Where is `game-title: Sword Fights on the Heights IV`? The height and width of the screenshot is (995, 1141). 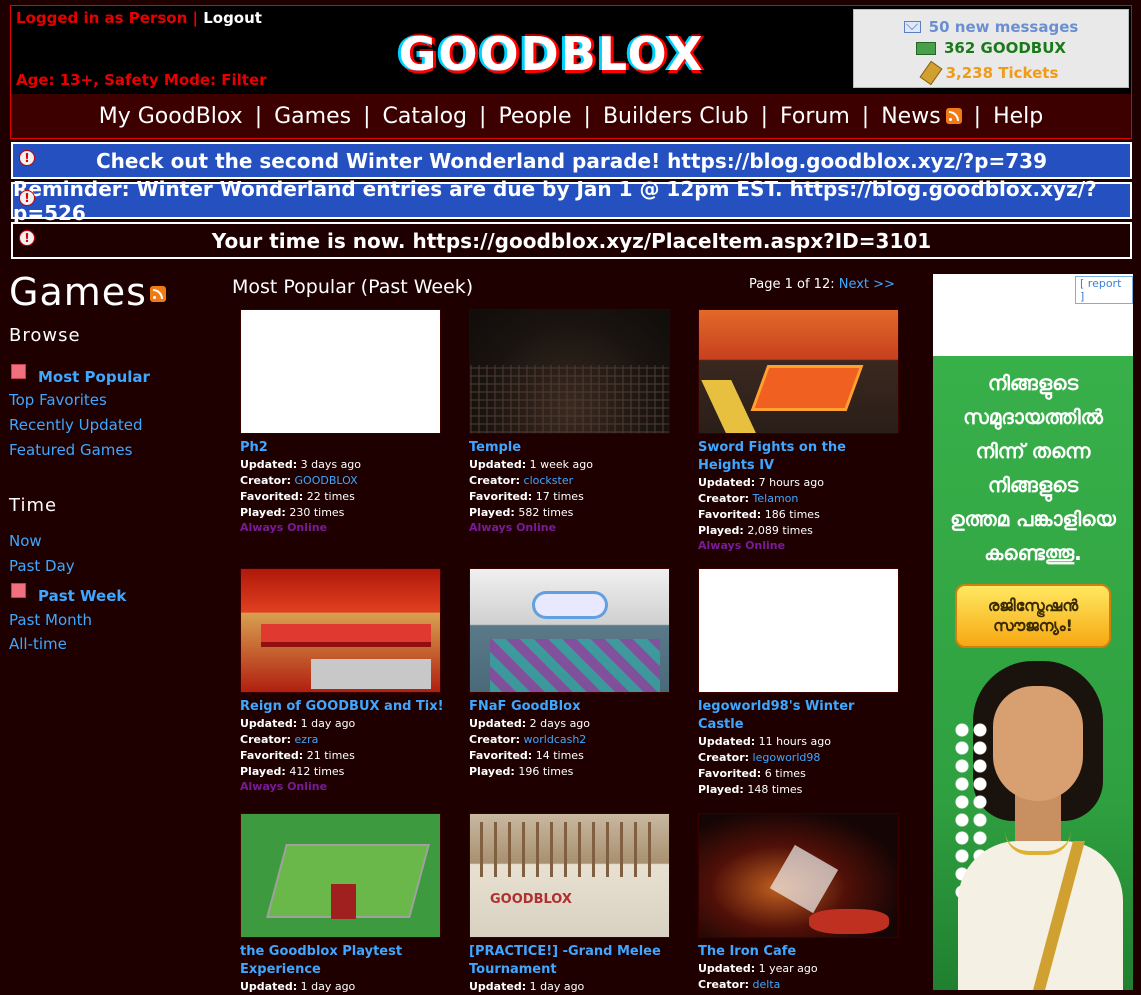 game-title: Sword Fights on the Heights IV is located at coordinates (800, 457).